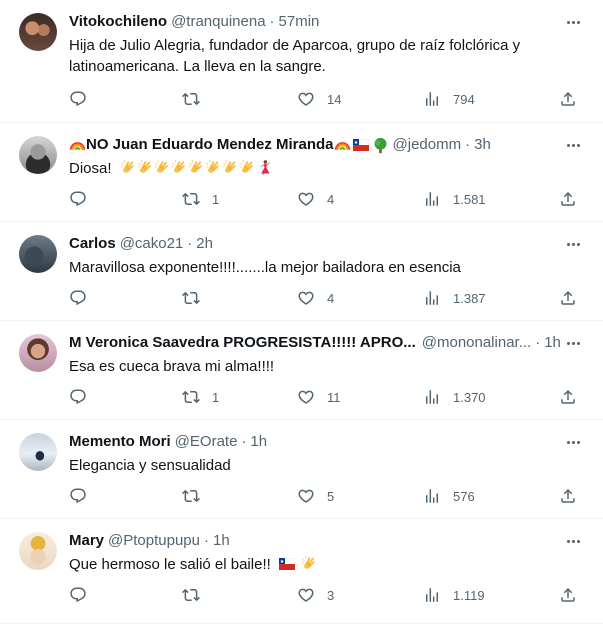  Describe the element at coordinates (152, 244) in the screenshot. I see `author-handle: @cako21` at that location.